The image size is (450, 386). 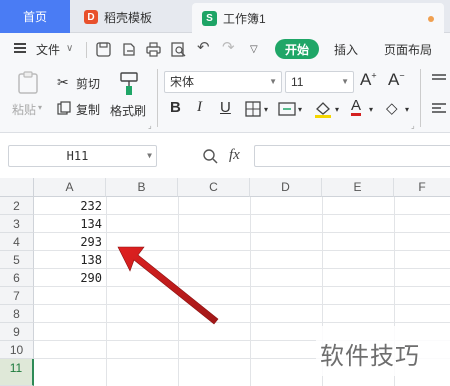 What do you see at coordinates (413, 125) in the screenshot?
I see `font-expand-icon: ⌟` at bounding box center [413, 125].